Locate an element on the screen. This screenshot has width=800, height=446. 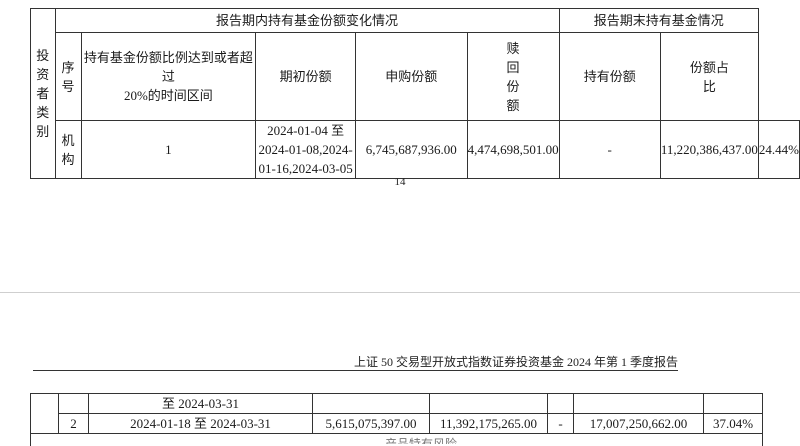
ratio-cell: 24.44% is located at coordinates (778, 149).